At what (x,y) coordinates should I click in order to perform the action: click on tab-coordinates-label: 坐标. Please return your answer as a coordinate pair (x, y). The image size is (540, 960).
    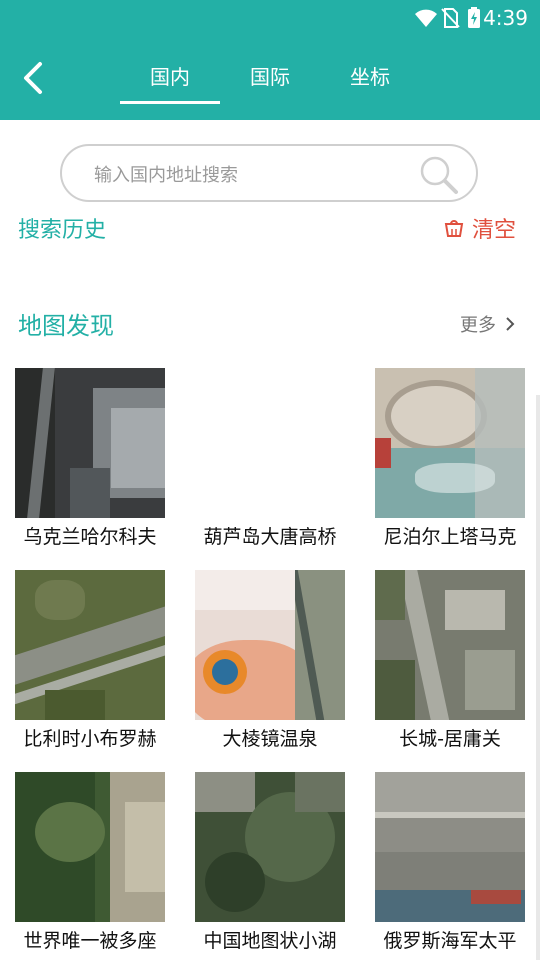
    Looking at the image, I should click on (370, 77).